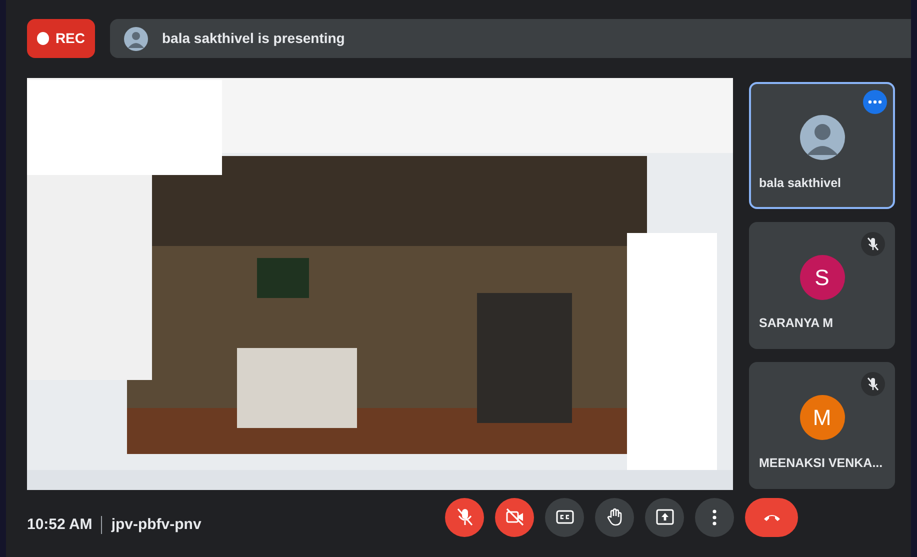  What do you see at coordinates (796, 323) in the screenshot?
I see `participant-name: SARANYA M` at bounding box center [796, 323].